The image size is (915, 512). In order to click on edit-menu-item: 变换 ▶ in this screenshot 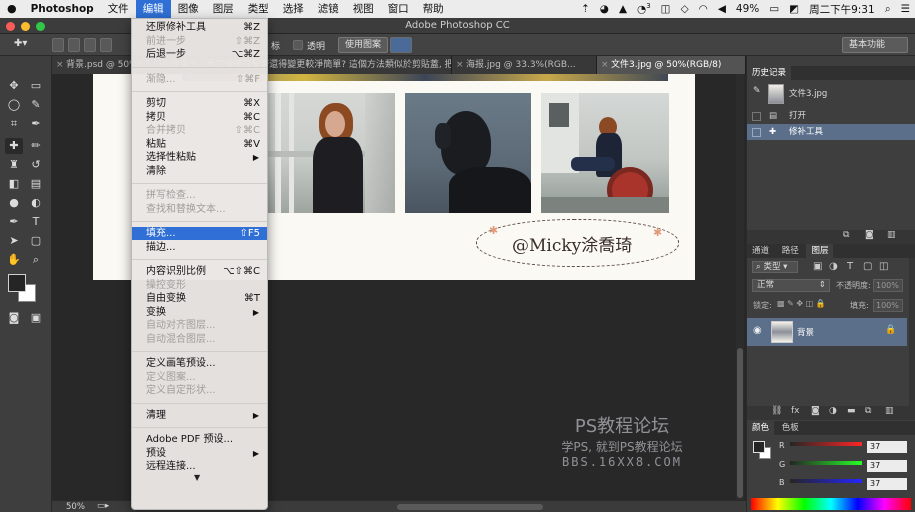, I will do `click(199, 312)`.